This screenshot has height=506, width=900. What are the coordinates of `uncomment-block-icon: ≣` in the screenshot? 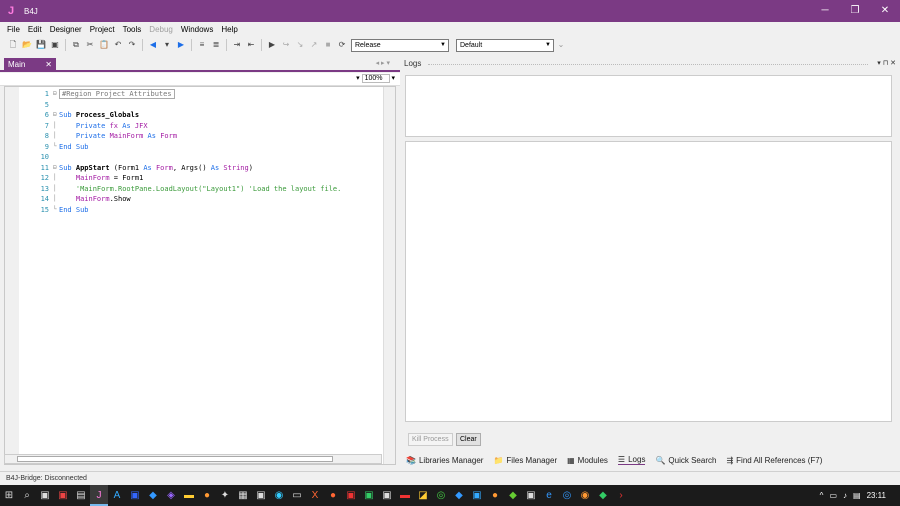 It's located at (216, 45).